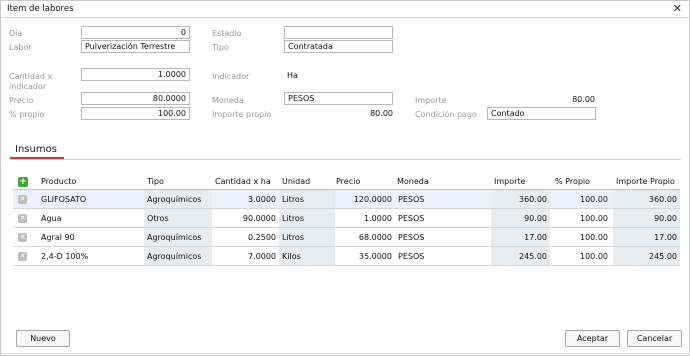 This screenshot has width=690, height=356. I want to click on indicador-value: Ha, so click(292, 75).